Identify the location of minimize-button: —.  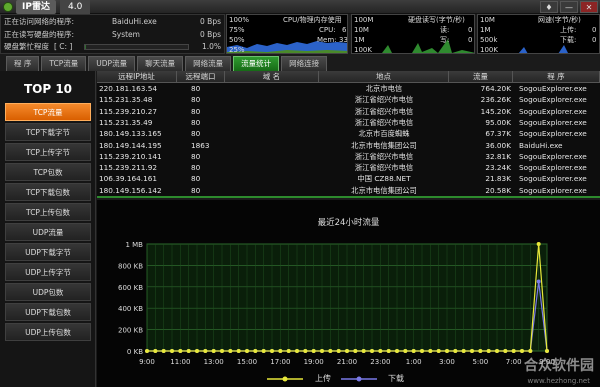
(569, 7).